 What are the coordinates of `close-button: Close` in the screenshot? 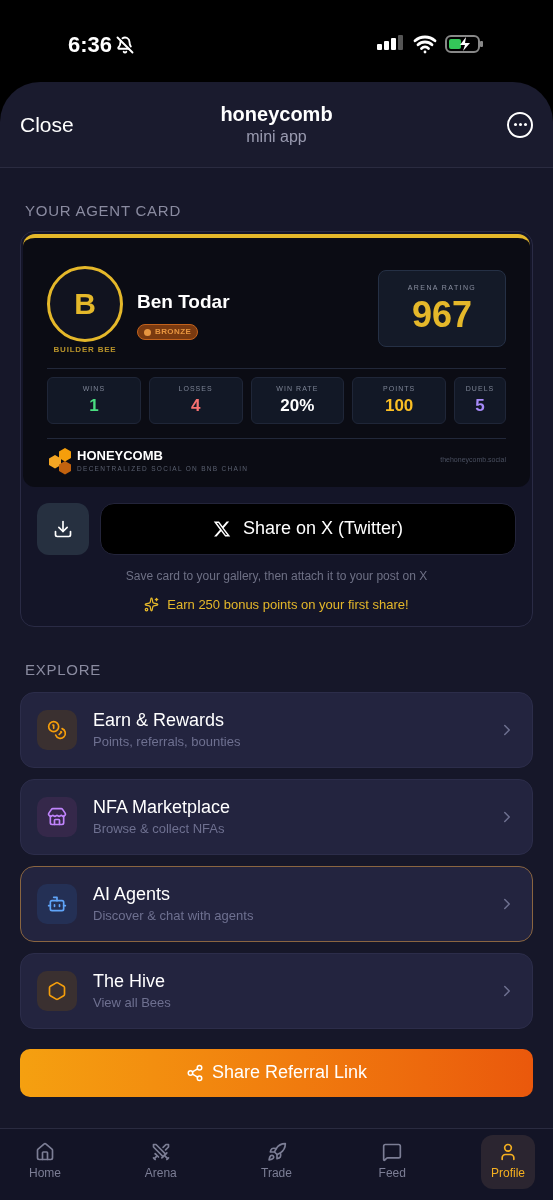 It's located at (55, 124).